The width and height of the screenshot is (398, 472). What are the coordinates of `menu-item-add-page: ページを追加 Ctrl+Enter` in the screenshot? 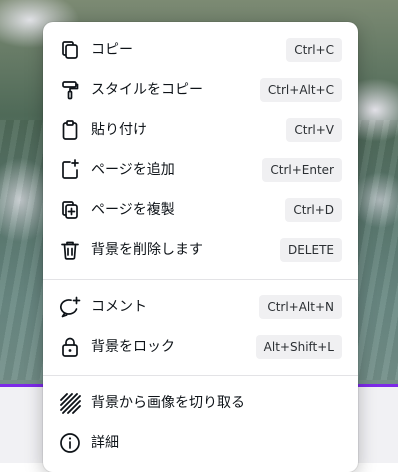 It's located at (200, 170).